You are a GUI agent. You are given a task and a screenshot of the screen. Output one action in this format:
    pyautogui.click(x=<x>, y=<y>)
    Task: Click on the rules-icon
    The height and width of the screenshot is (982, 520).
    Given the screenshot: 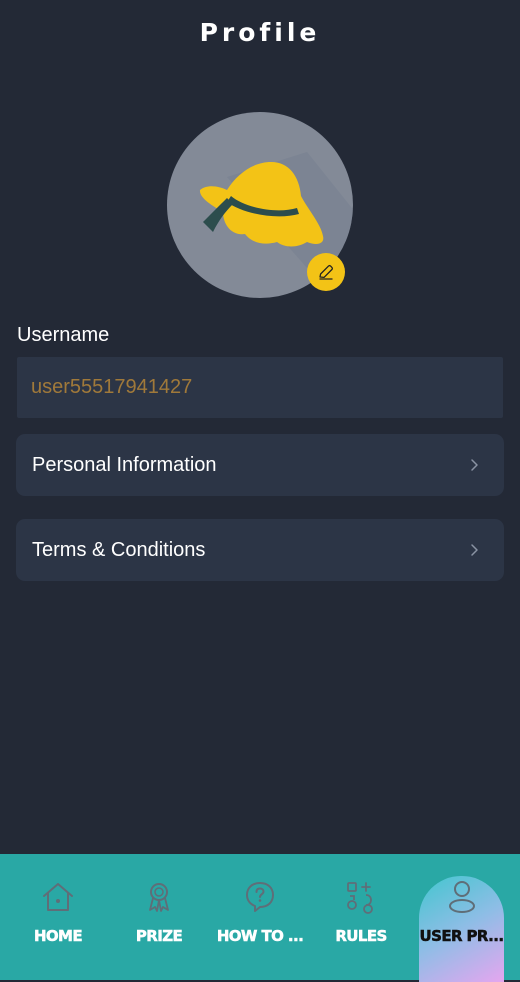 What is the action you would take?
    pyautogui.click(x=361, y=897)
    